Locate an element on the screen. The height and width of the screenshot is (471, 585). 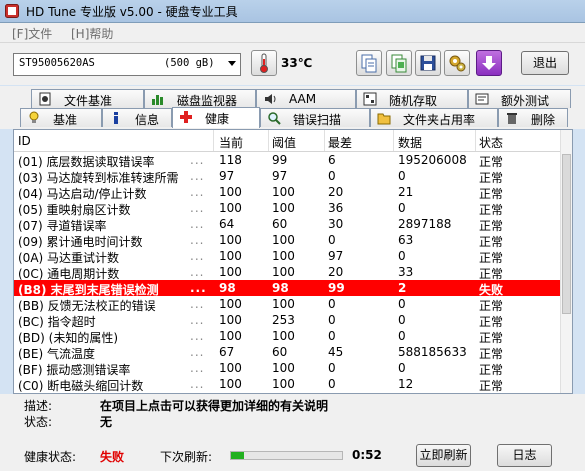
exit-button: 退出 is located at coordinates (545, 63).